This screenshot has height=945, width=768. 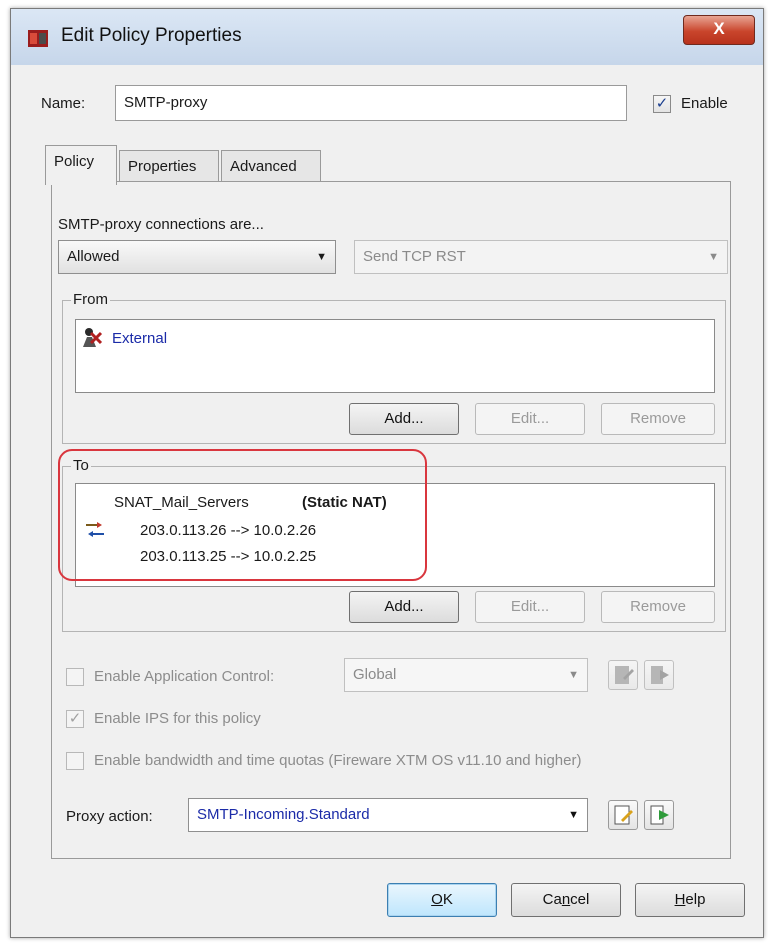 I want to click on ips-label: Enable IPS for this policy, so click(x=177, y=718).